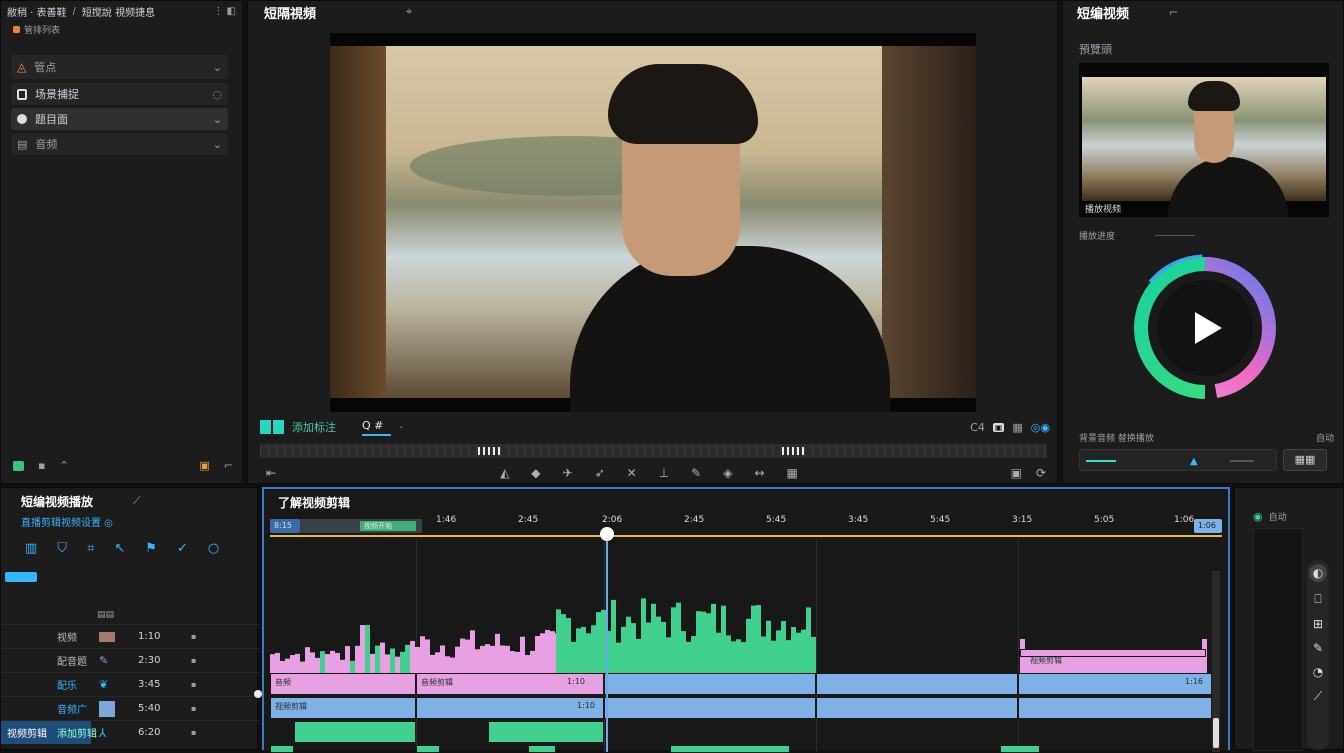  I want to click on volume-slider: ▲, so click(1178, 460).